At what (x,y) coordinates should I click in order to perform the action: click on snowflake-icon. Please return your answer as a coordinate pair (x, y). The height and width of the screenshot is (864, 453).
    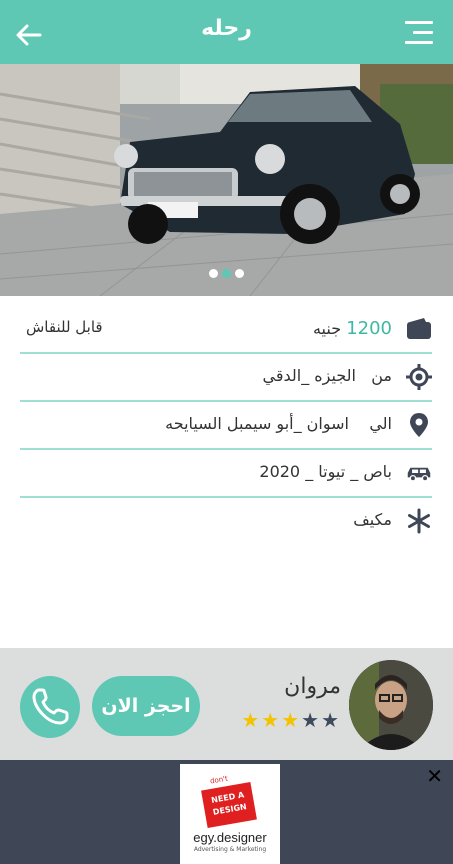
    Looking at the image, I should click on (419, 521).